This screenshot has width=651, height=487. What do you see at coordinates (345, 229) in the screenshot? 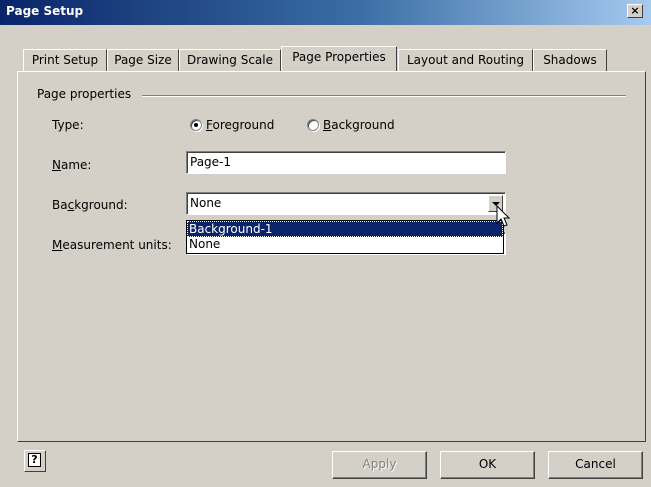
I see `dropdown-option-background-1: Background-1` at bounding box center [345, 229].